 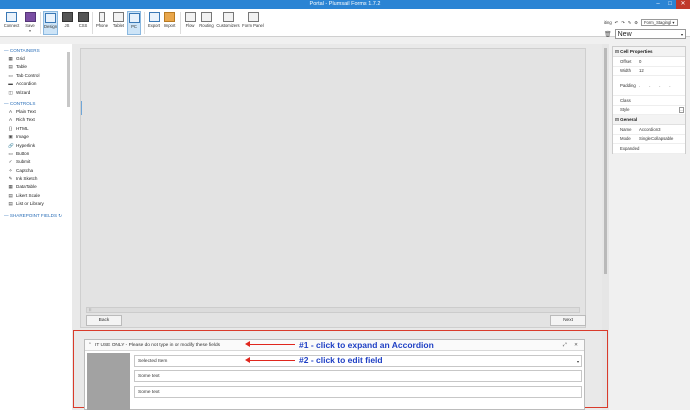 I want to click on minimize-button: –, so click(x=658, y=4).